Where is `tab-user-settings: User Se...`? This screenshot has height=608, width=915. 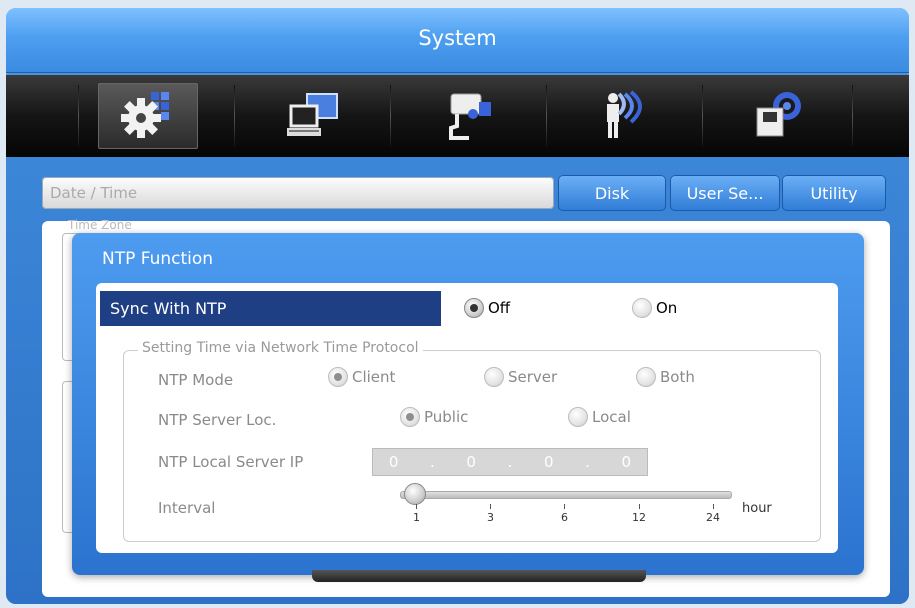
tab-user-settings: User Se... is located at coordinates (725, 193).